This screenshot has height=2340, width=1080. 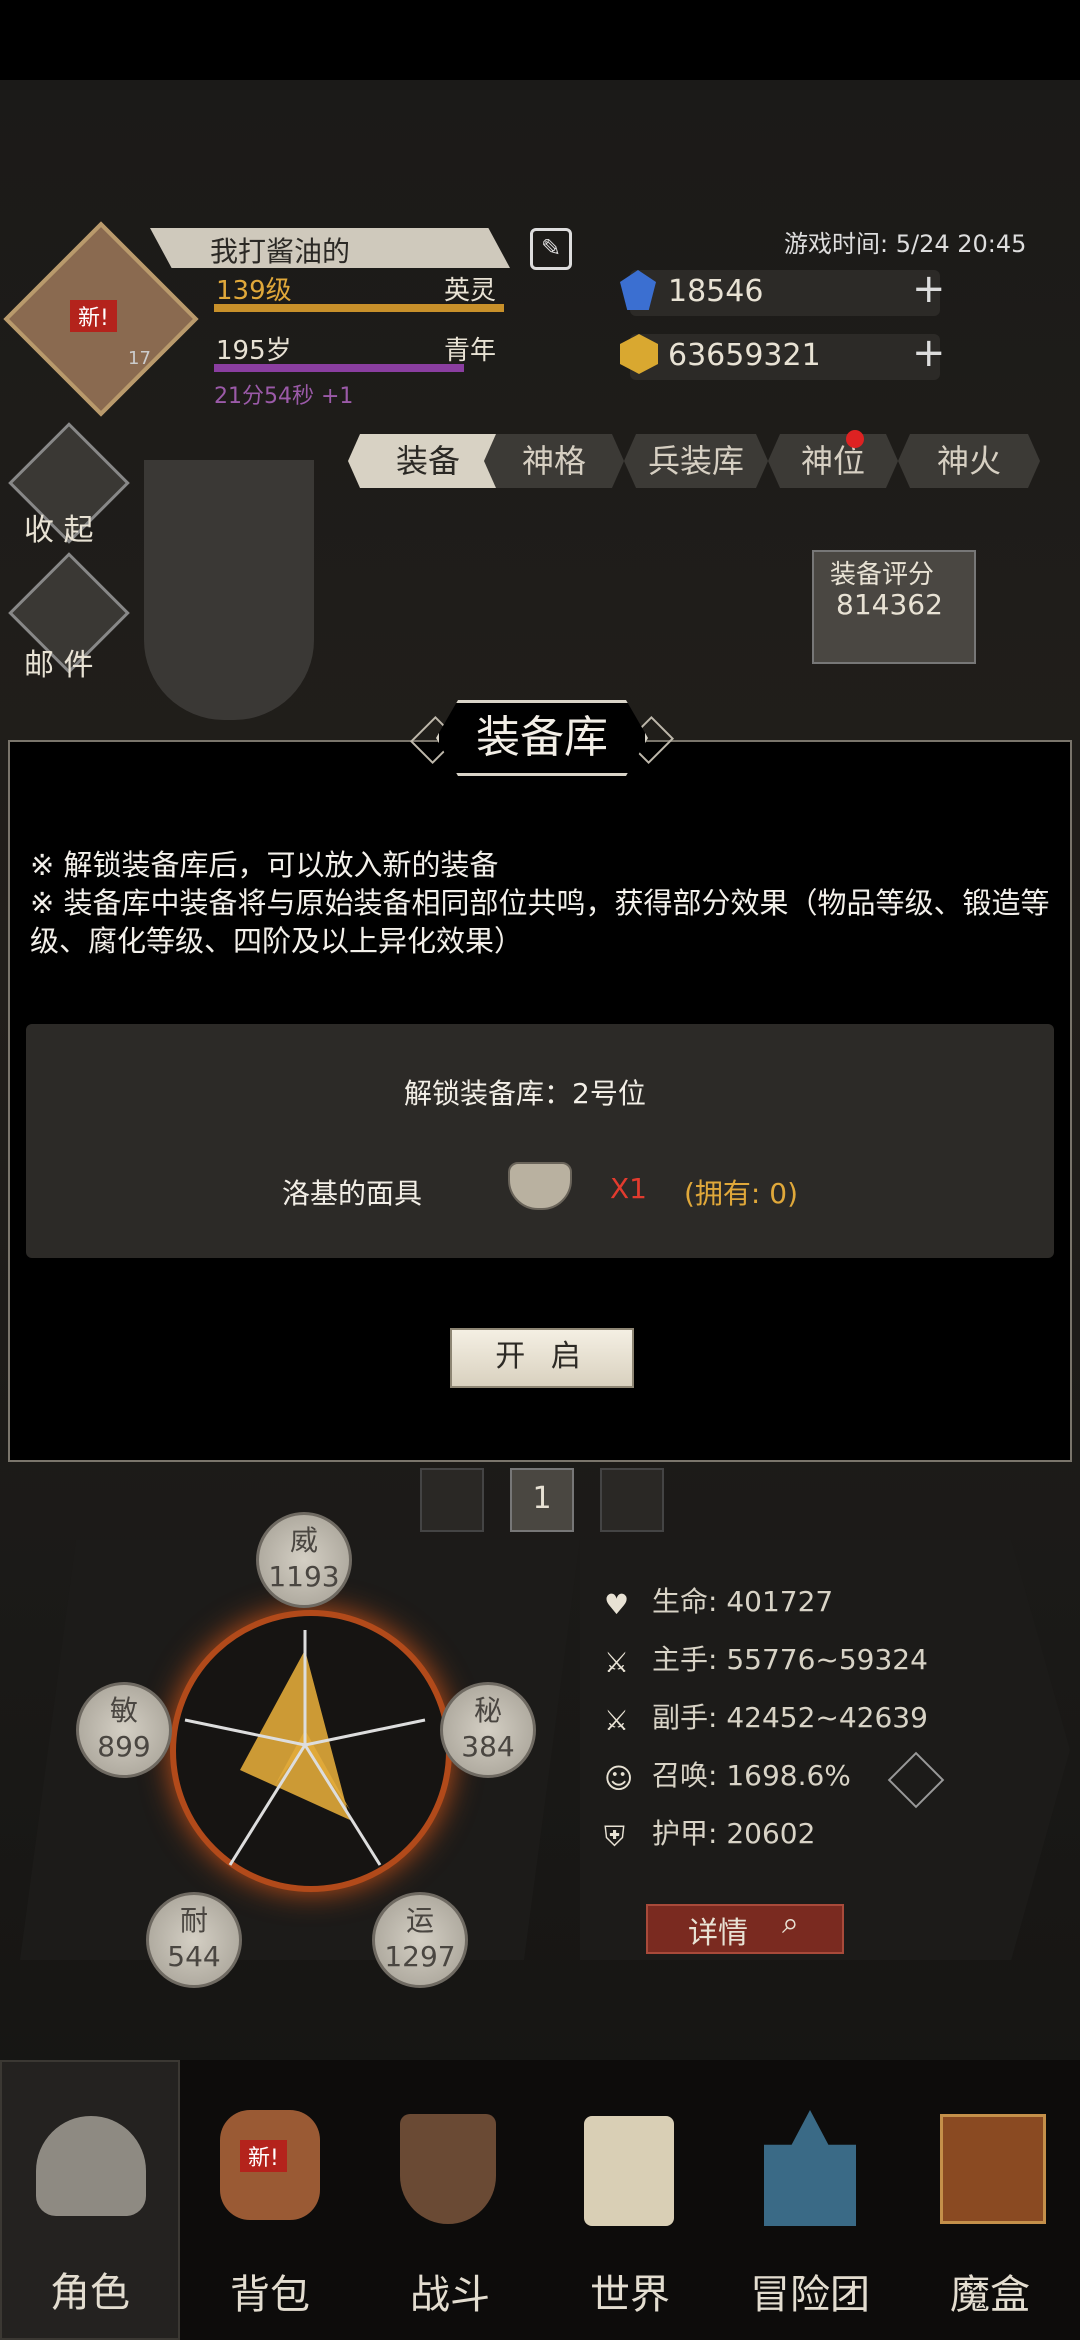 I want to click on stat-node-yun: 运 1297, so click(x=420, y=1940).